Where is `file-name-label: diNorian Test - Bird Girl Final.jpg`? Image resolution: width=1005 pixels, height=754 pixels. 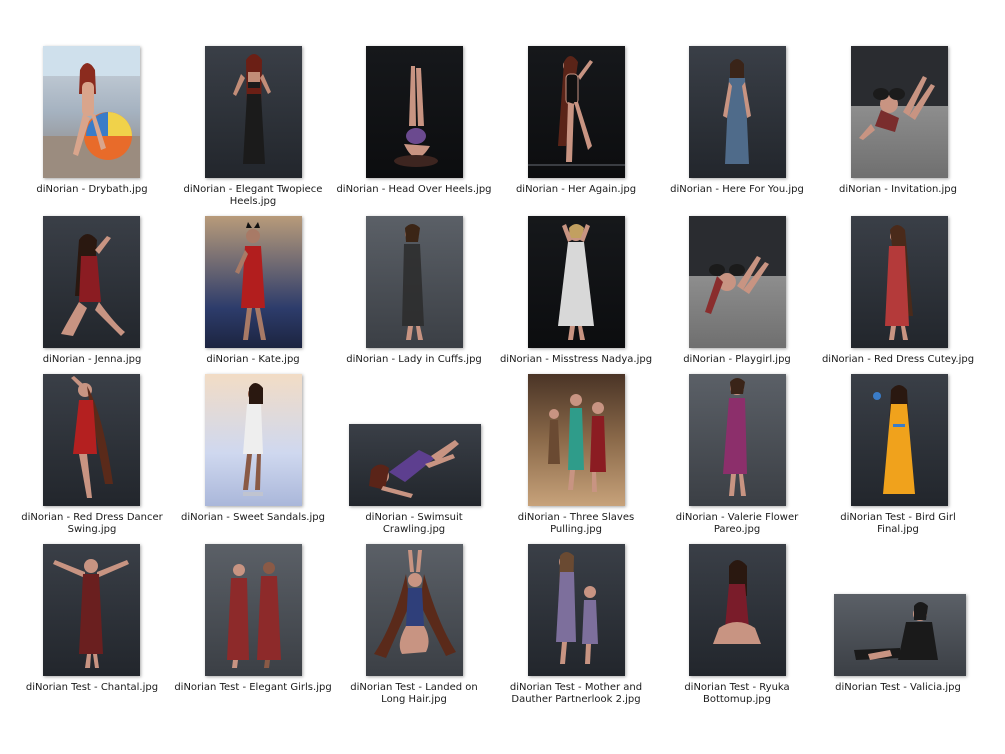 file-name-label: diNorian Test - Bird Girl Final.jpg is located at coordinates (898, 523).